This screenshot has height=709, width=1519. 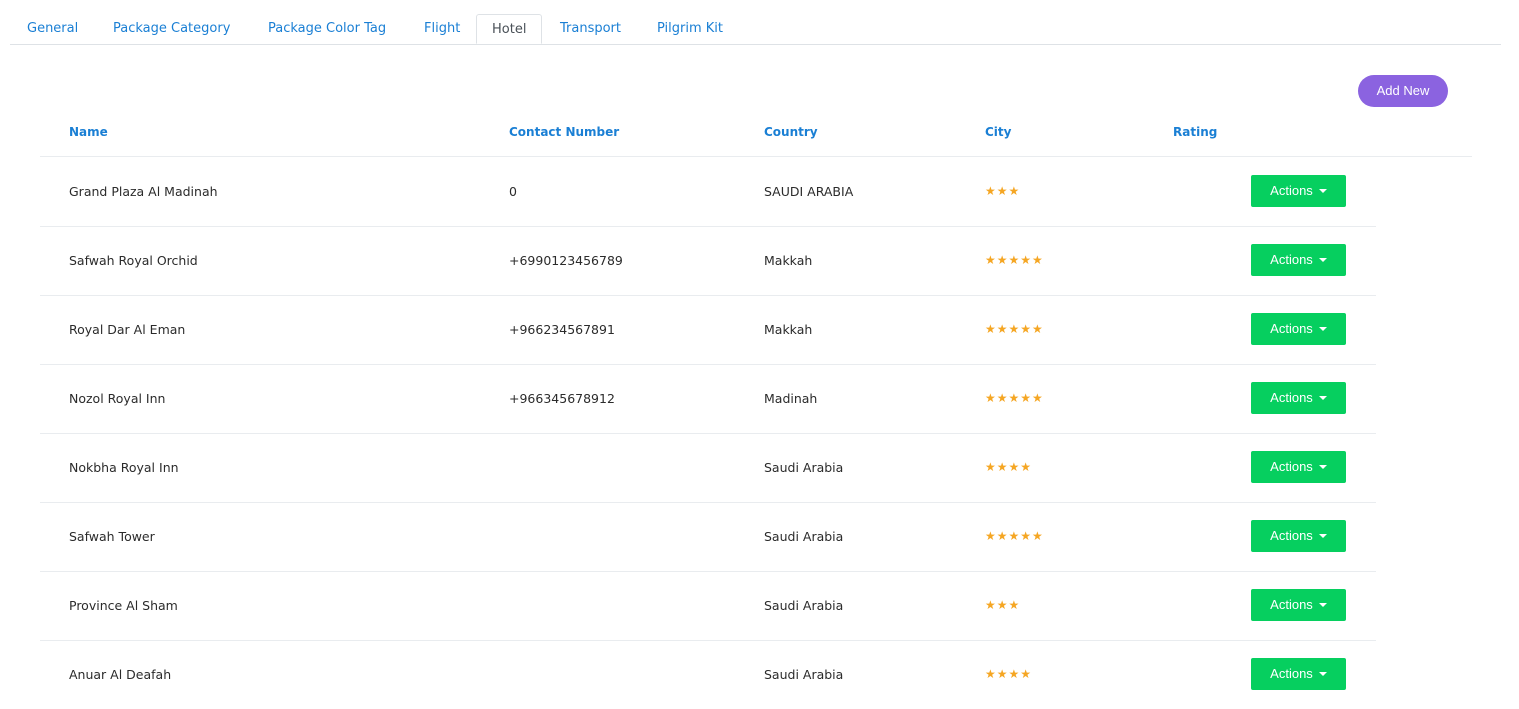 What do you see at coordinates (127, 329) in the screenshot?
I see `hotel-name: Royal Dar Al Eman` at bounding box center [127, 329].